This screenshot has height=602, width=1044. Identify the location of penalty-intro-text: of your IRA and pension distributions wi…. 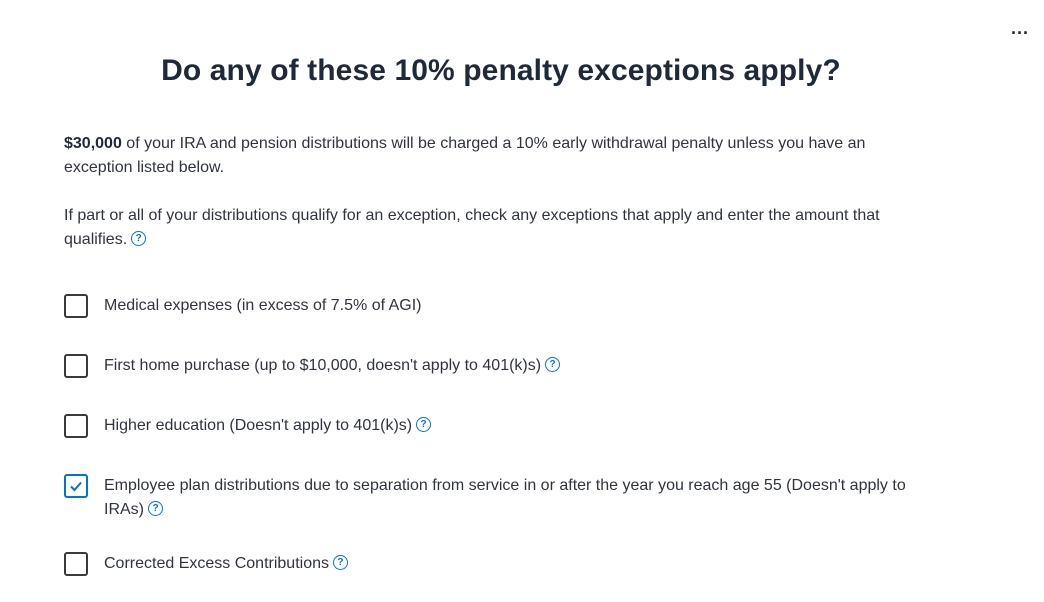
(465, 155).